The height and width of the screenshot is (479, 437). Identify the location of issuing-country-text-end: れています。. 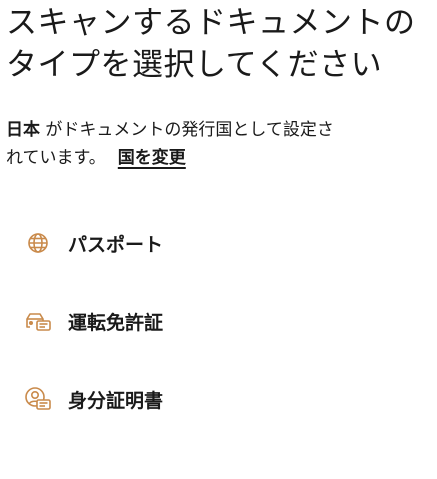
(56, 158).